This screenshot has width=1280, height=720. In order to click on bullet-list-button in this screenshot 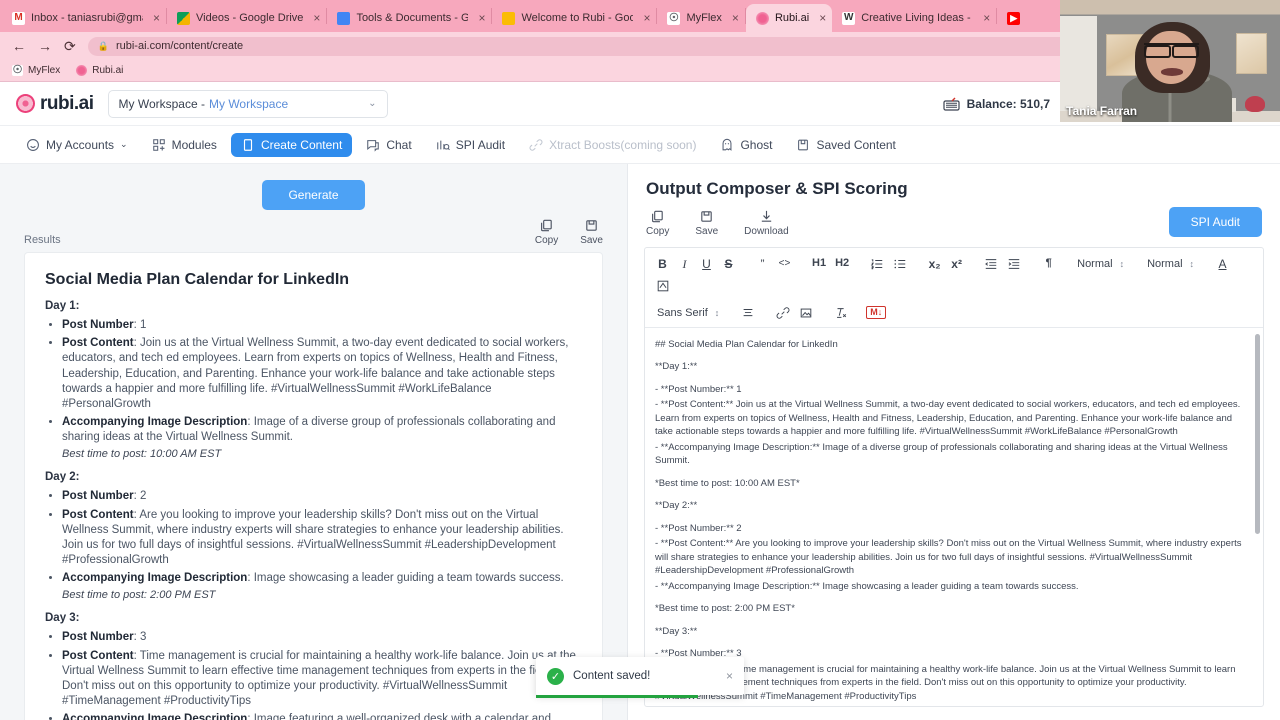, I will do `click(900, 263)`.